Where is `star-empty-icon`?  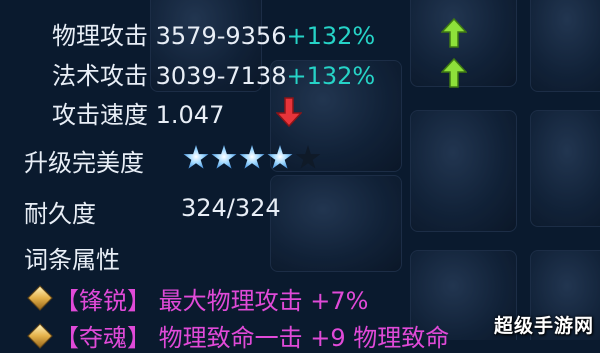
star-empty-icon is located at coordinates (308, 157).